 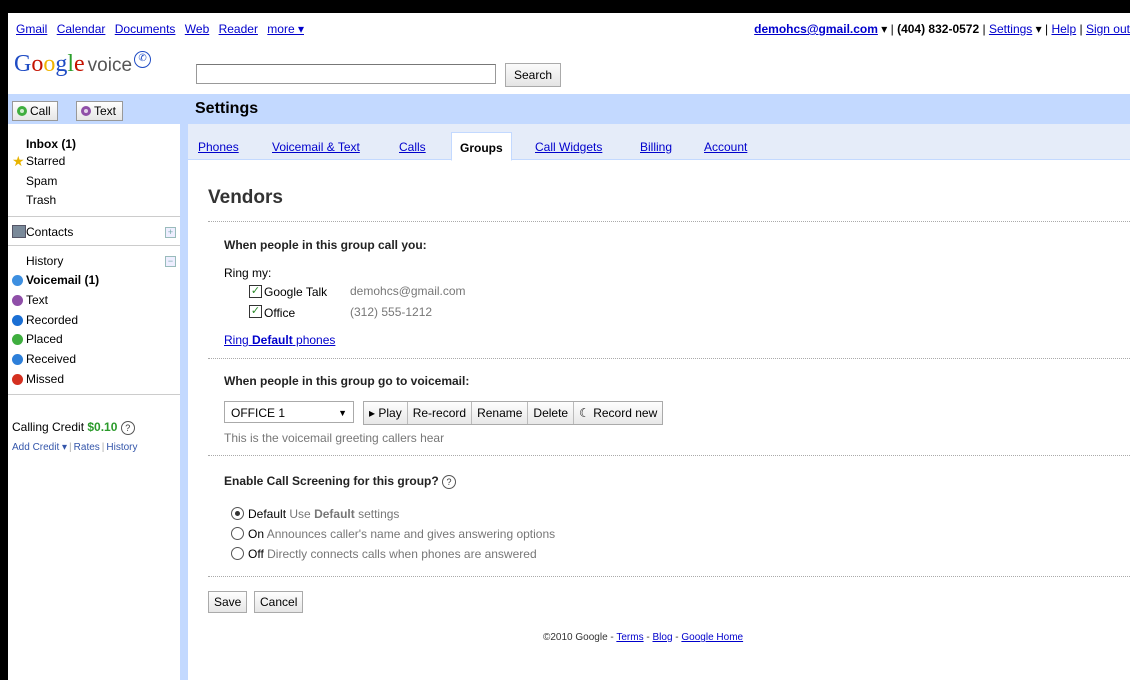 What do you see at coordinates (245, 197) in the screenshot?
I see `group-name-heading: Vendors` at bounding box center [245, 197].